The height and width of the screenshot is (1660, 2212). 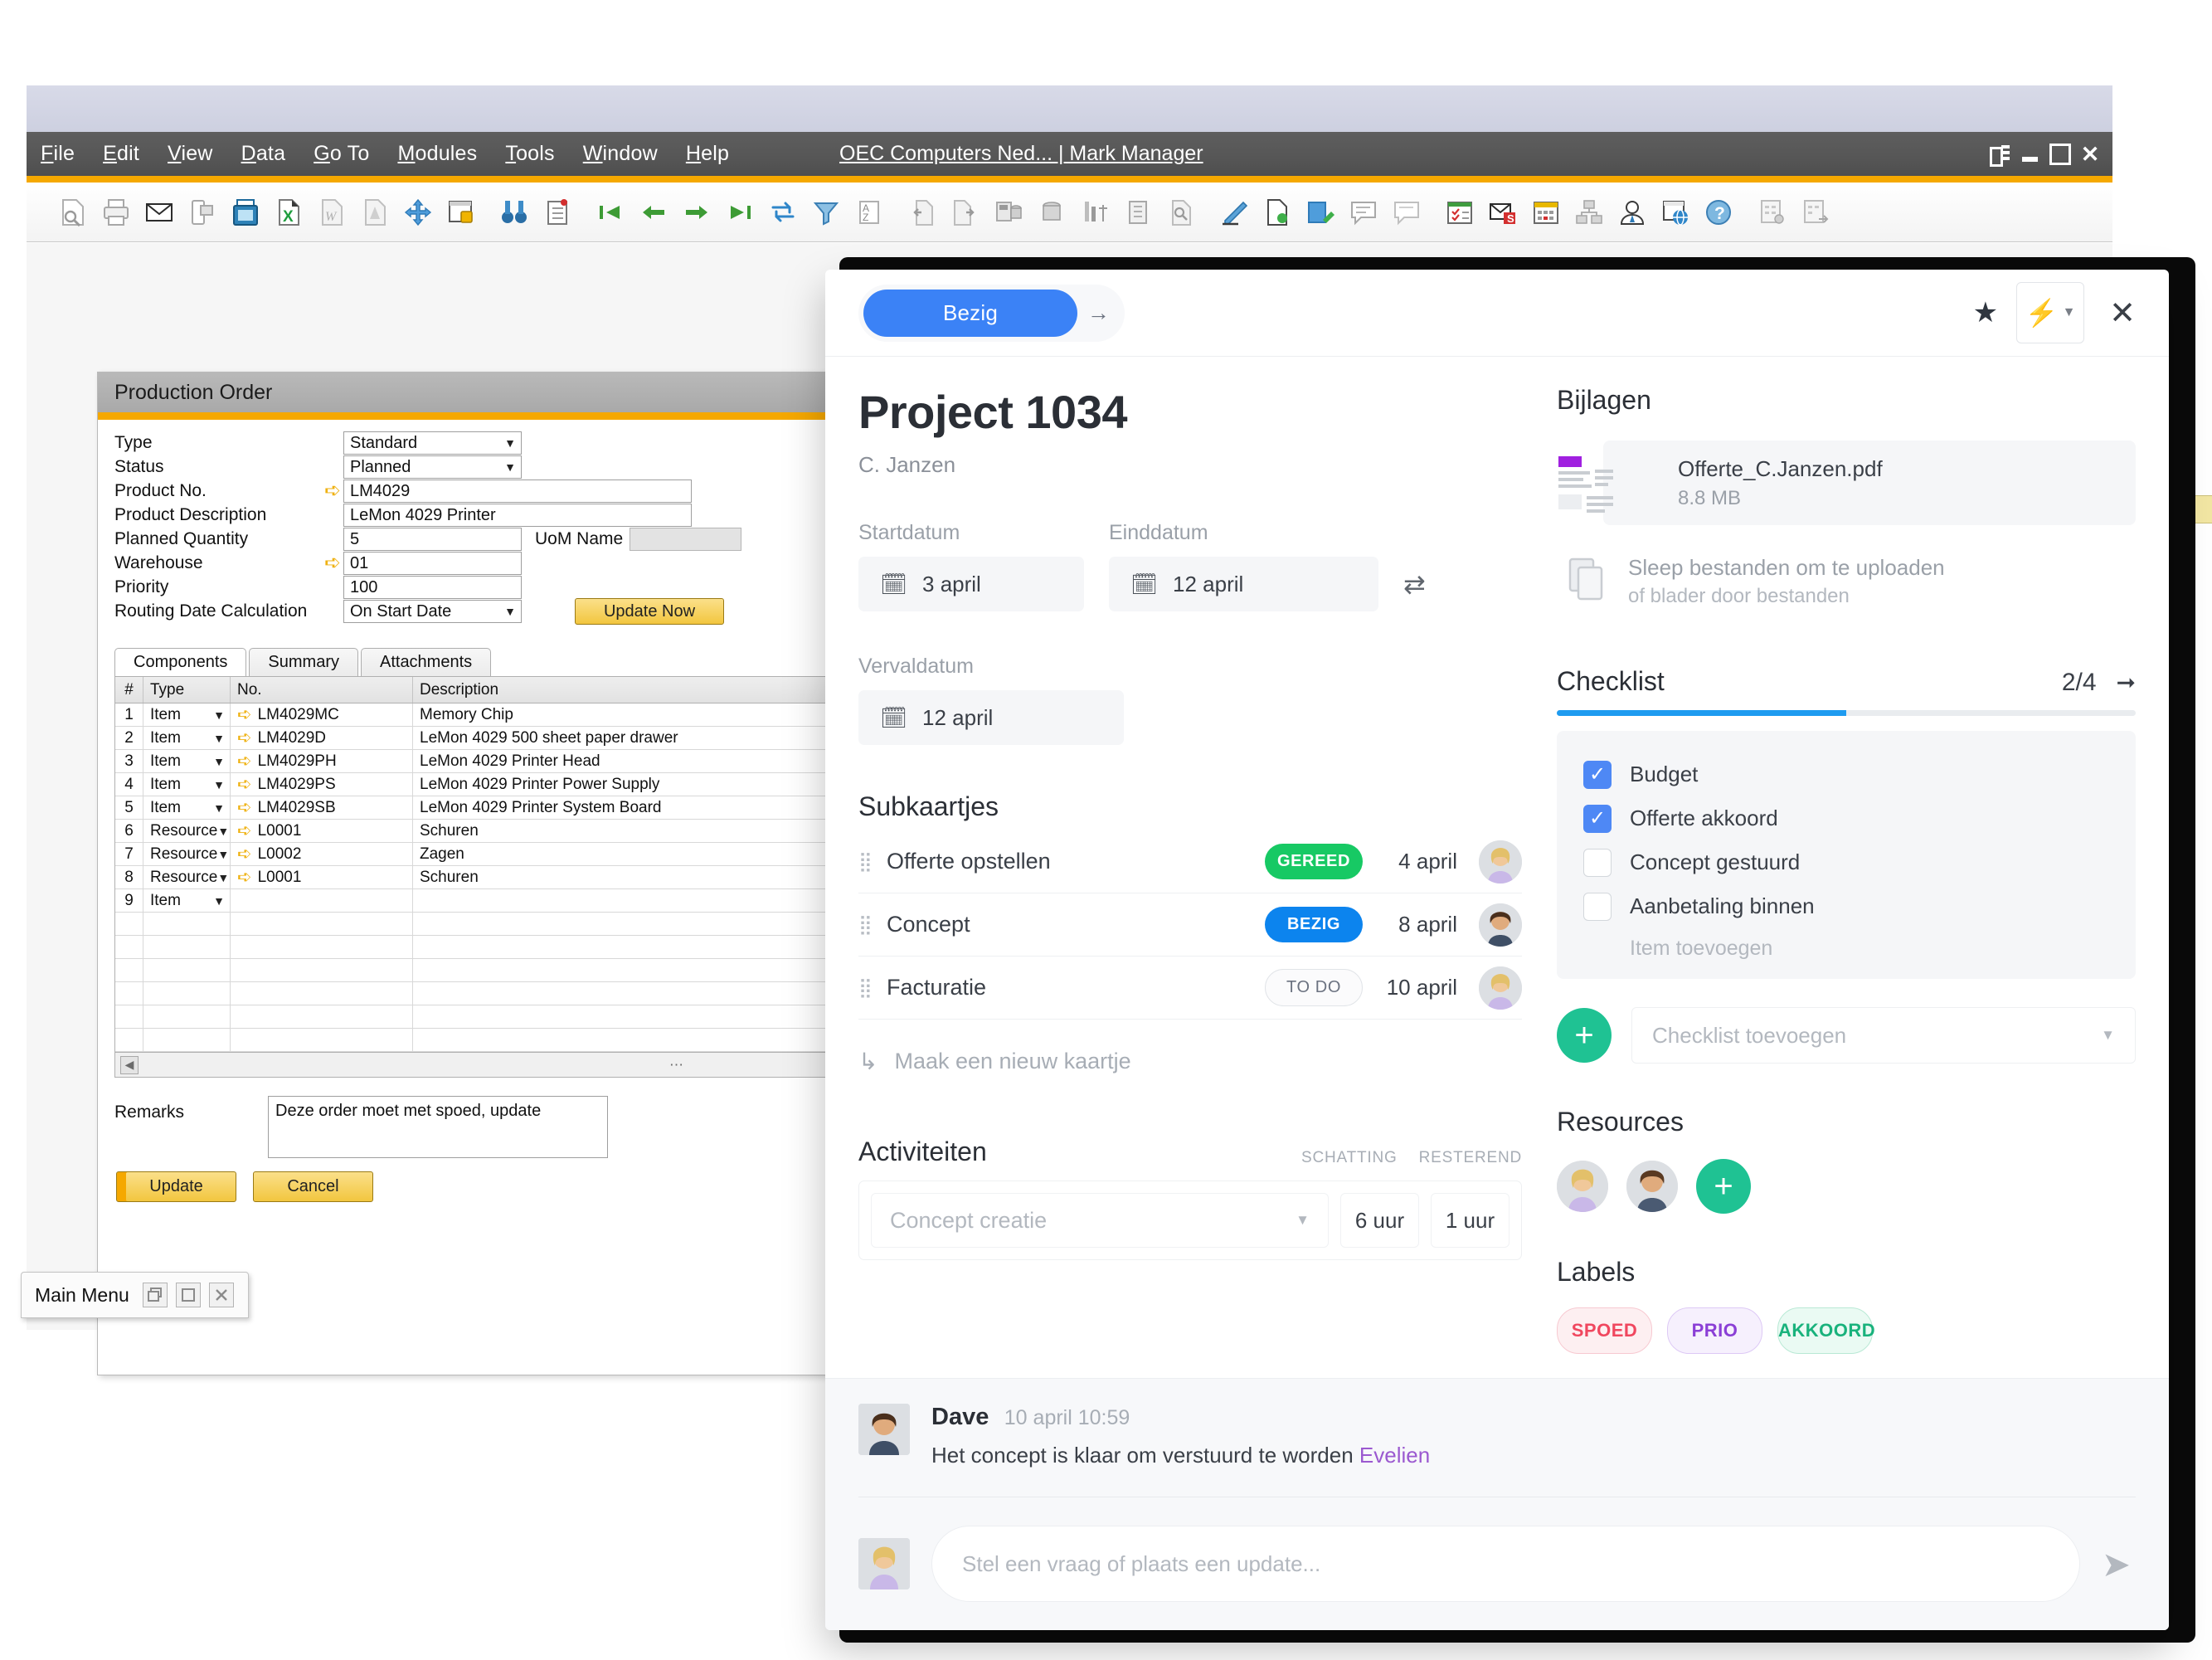 I want to click on add-checklist-select: Checklist toevoegen ▼, so click(x=1883, y=1035).